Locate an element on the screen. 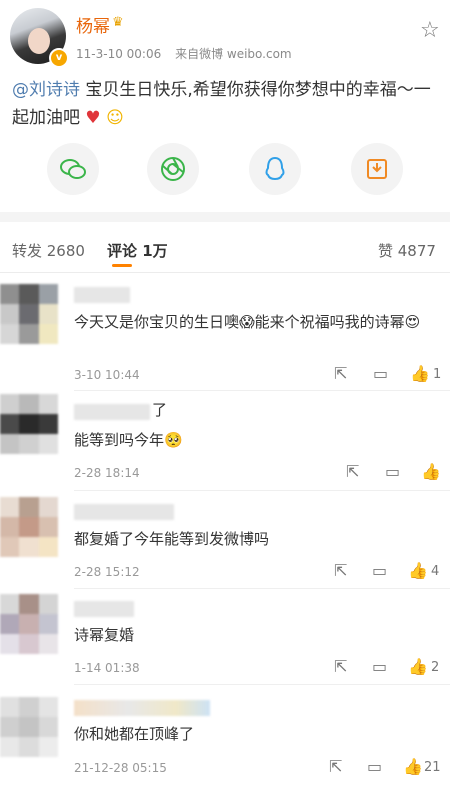  smile-emoji: ☺ is located at coordinates (115, 118).